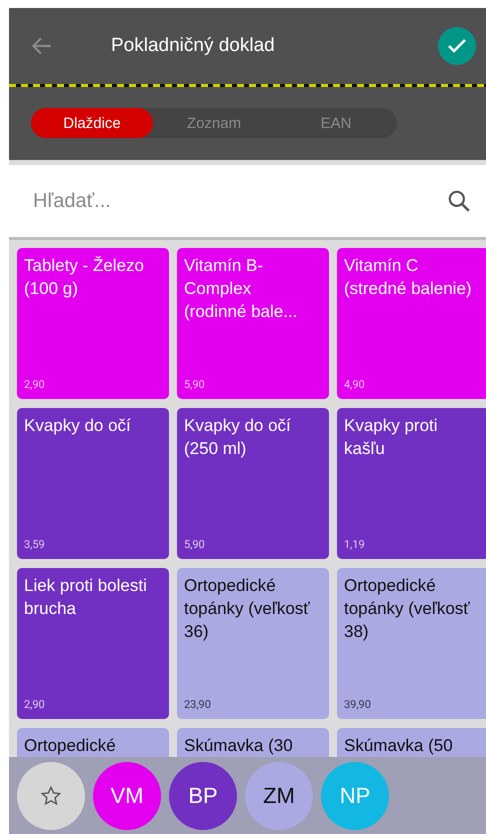  What do you see at coordinates (407, 609) in the screenshot?
I see `product-name: Ortopedické topánky (veľkosť 38)` at bounding box center [407, 609].